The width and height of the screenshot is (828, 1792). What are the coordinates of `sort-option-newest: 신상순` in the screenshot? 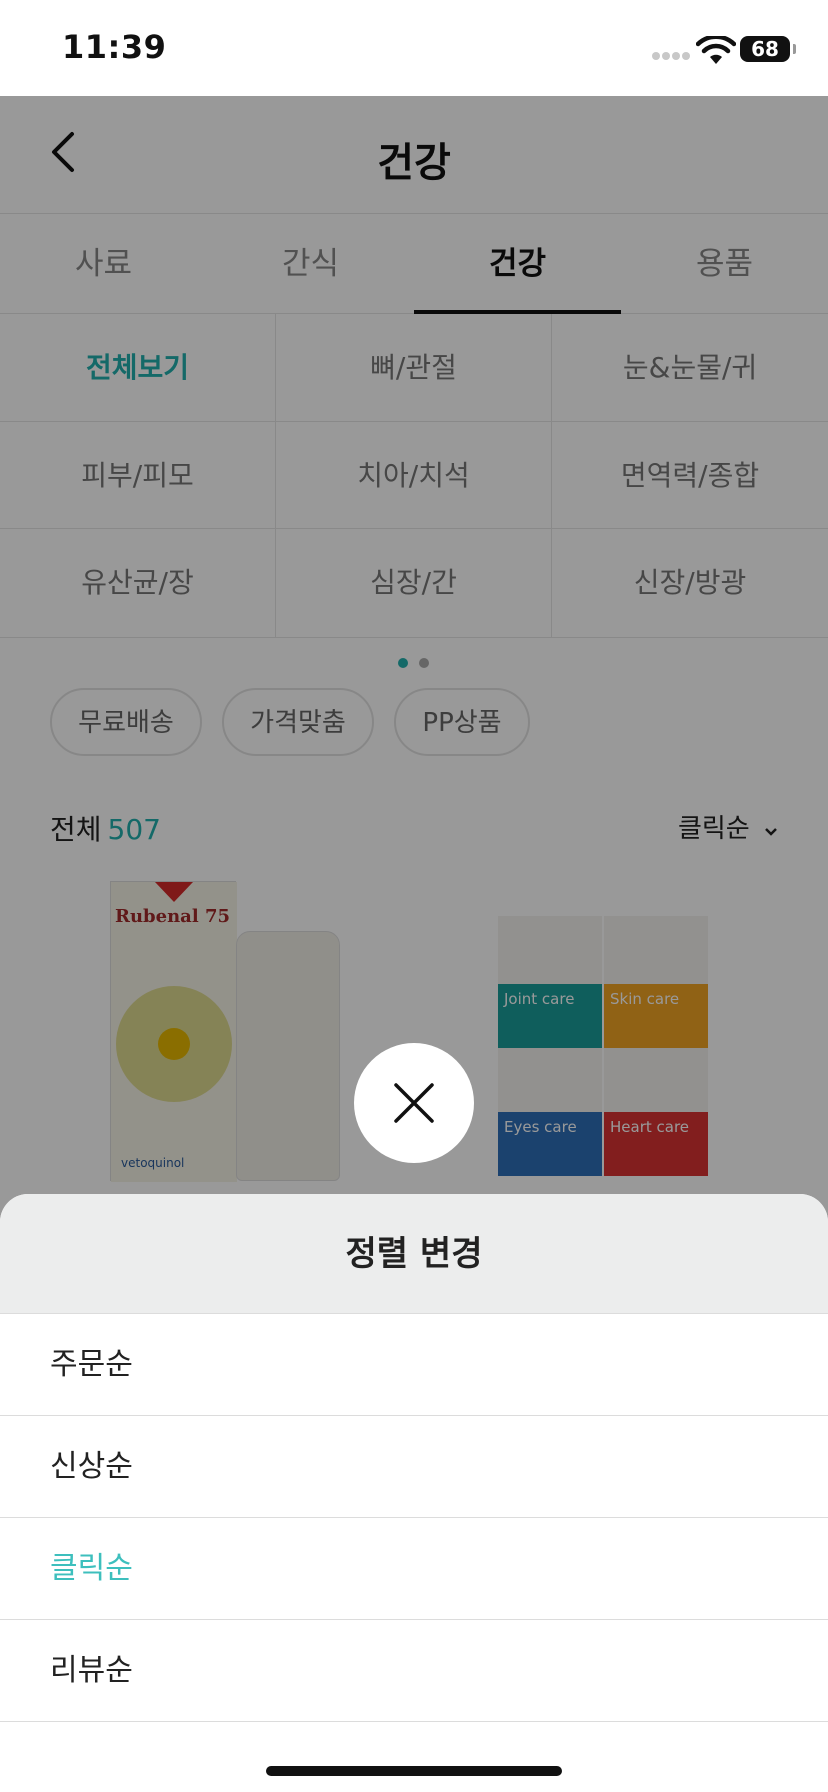 It's located at (414, 1467).